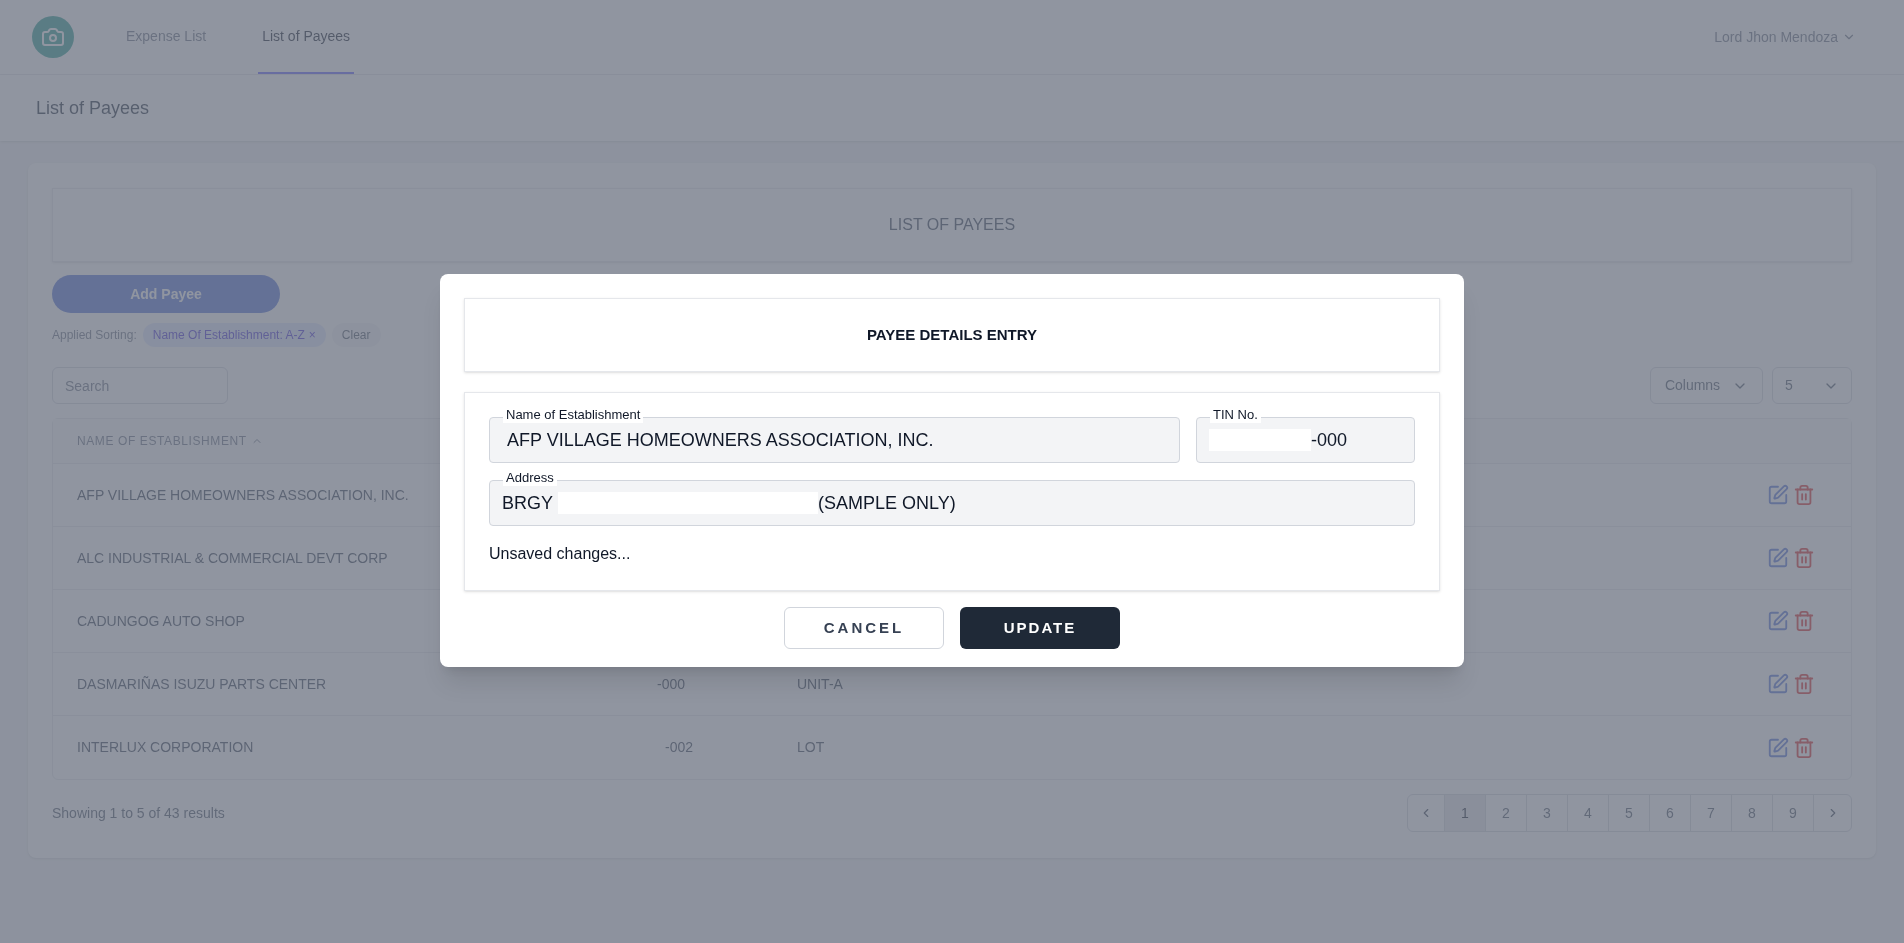  Describe the element at coordinates (312, 335) in the screenshot. I see `remove-chip-button: ×` at that location.